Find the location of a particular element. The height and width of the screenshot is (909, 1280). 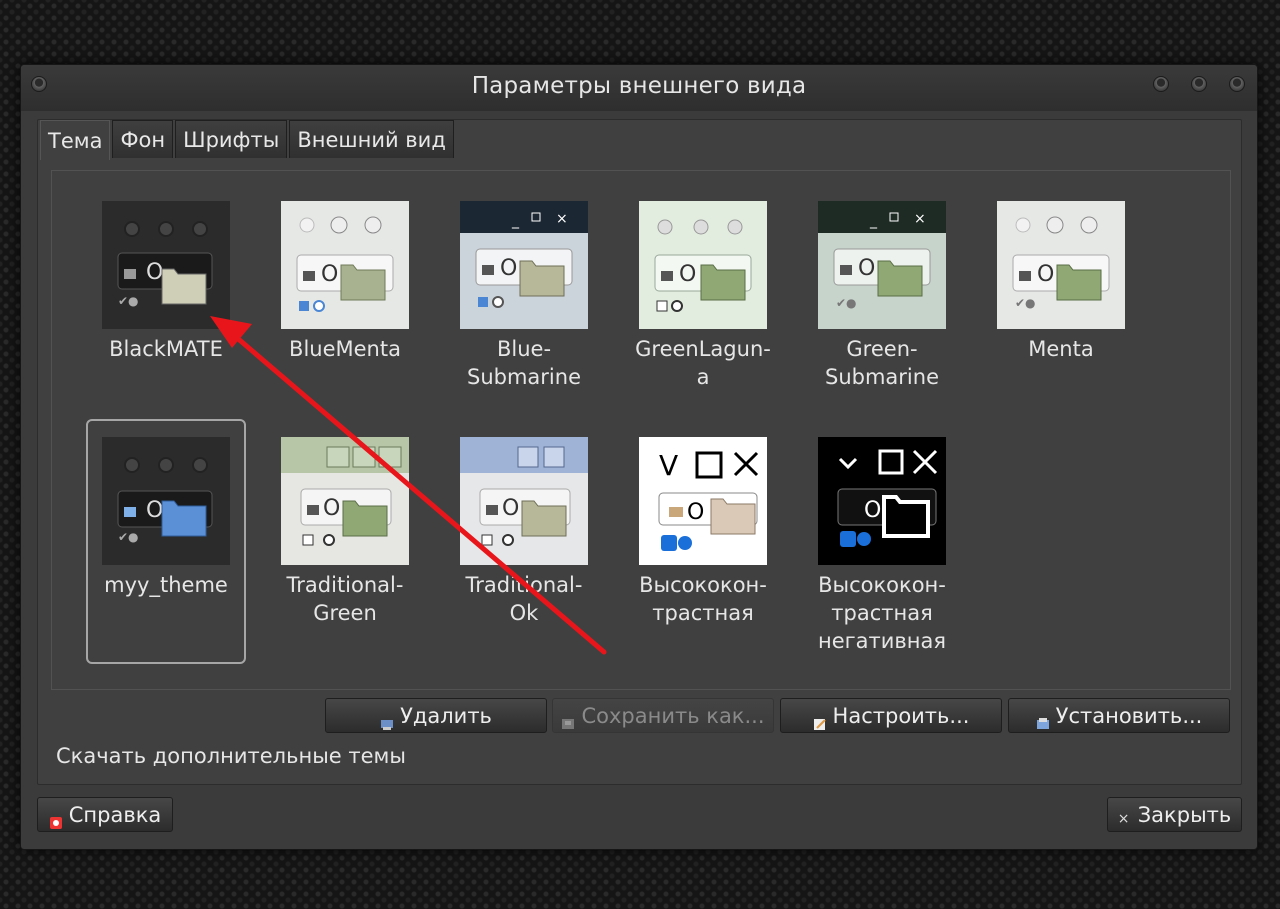

theme-item-blue-submarine: _ × O Blue- Submarine is located at coordinates (524, 305).